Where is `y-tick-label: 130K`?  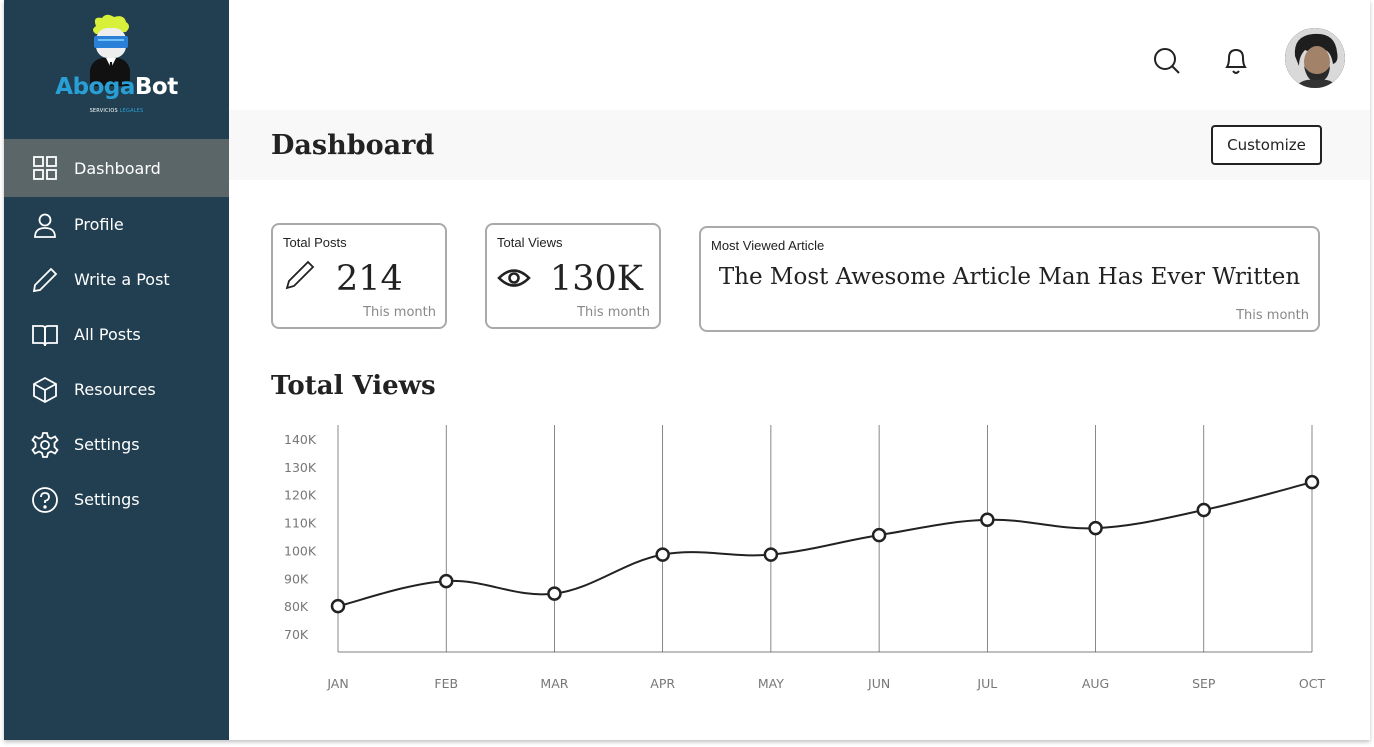 y-tick-label: 130K is located at coordinates (300, 467).